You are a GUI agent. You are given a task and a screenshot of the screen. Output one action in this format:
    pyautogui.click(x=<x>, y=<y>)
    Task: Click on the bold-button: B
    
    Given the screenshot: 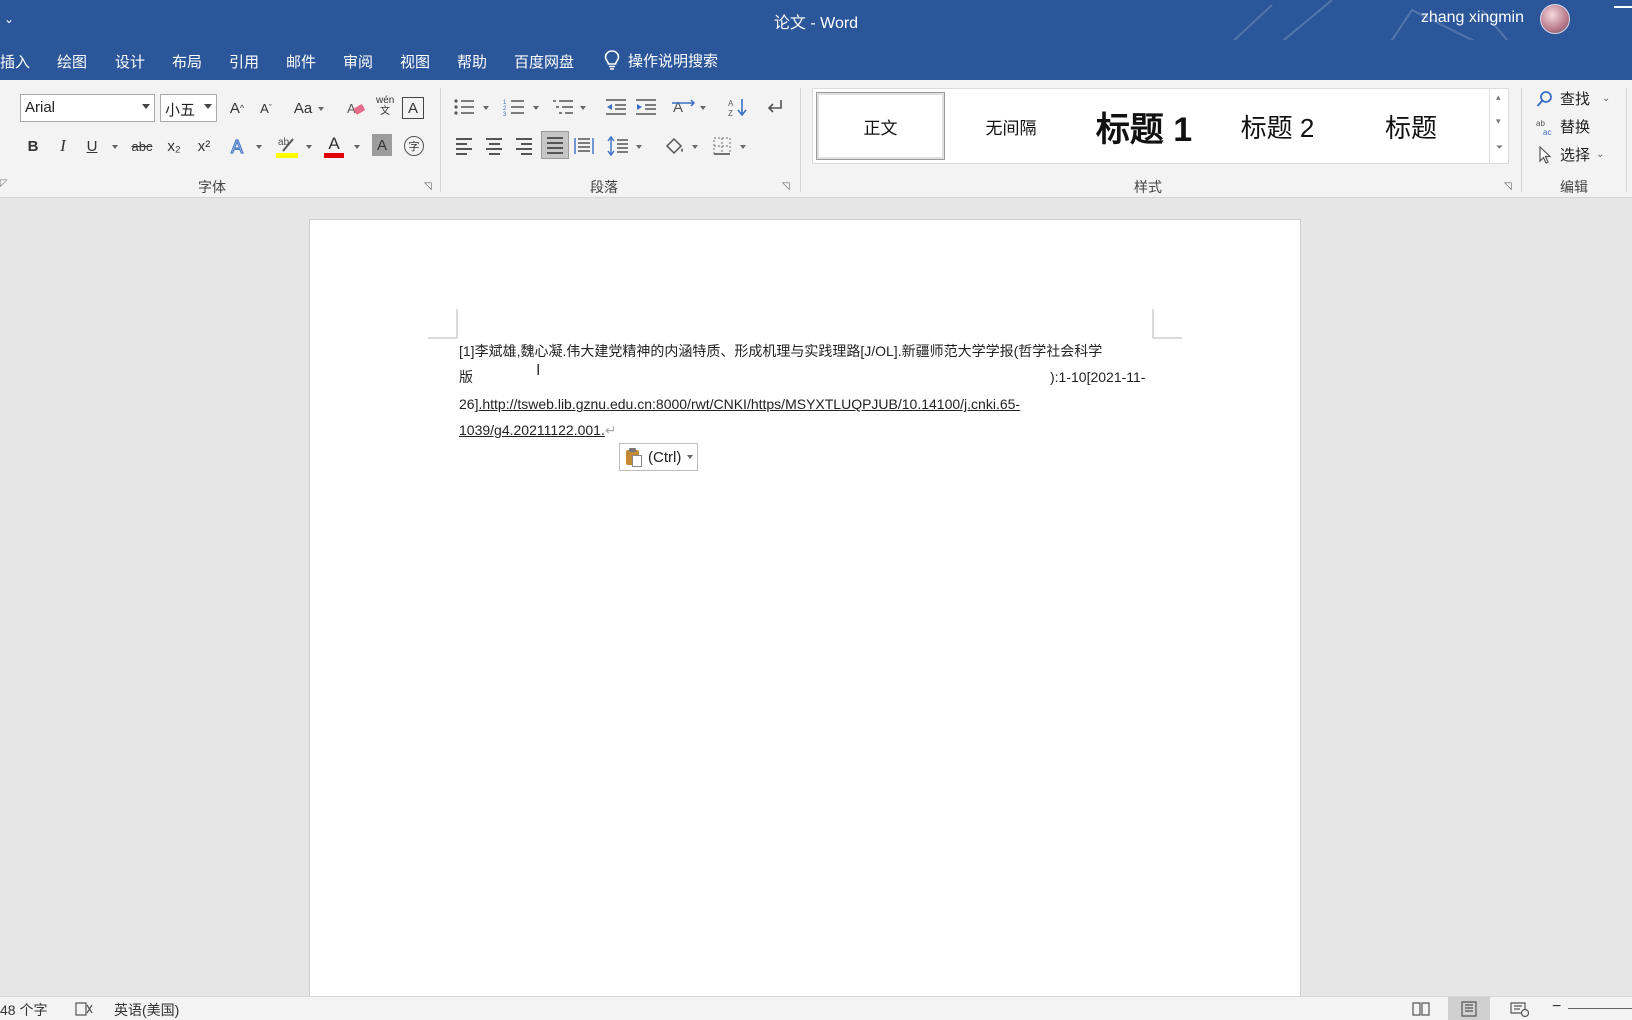 What is the action you would take?
    pyautogui.click(x=33, y=146)
    